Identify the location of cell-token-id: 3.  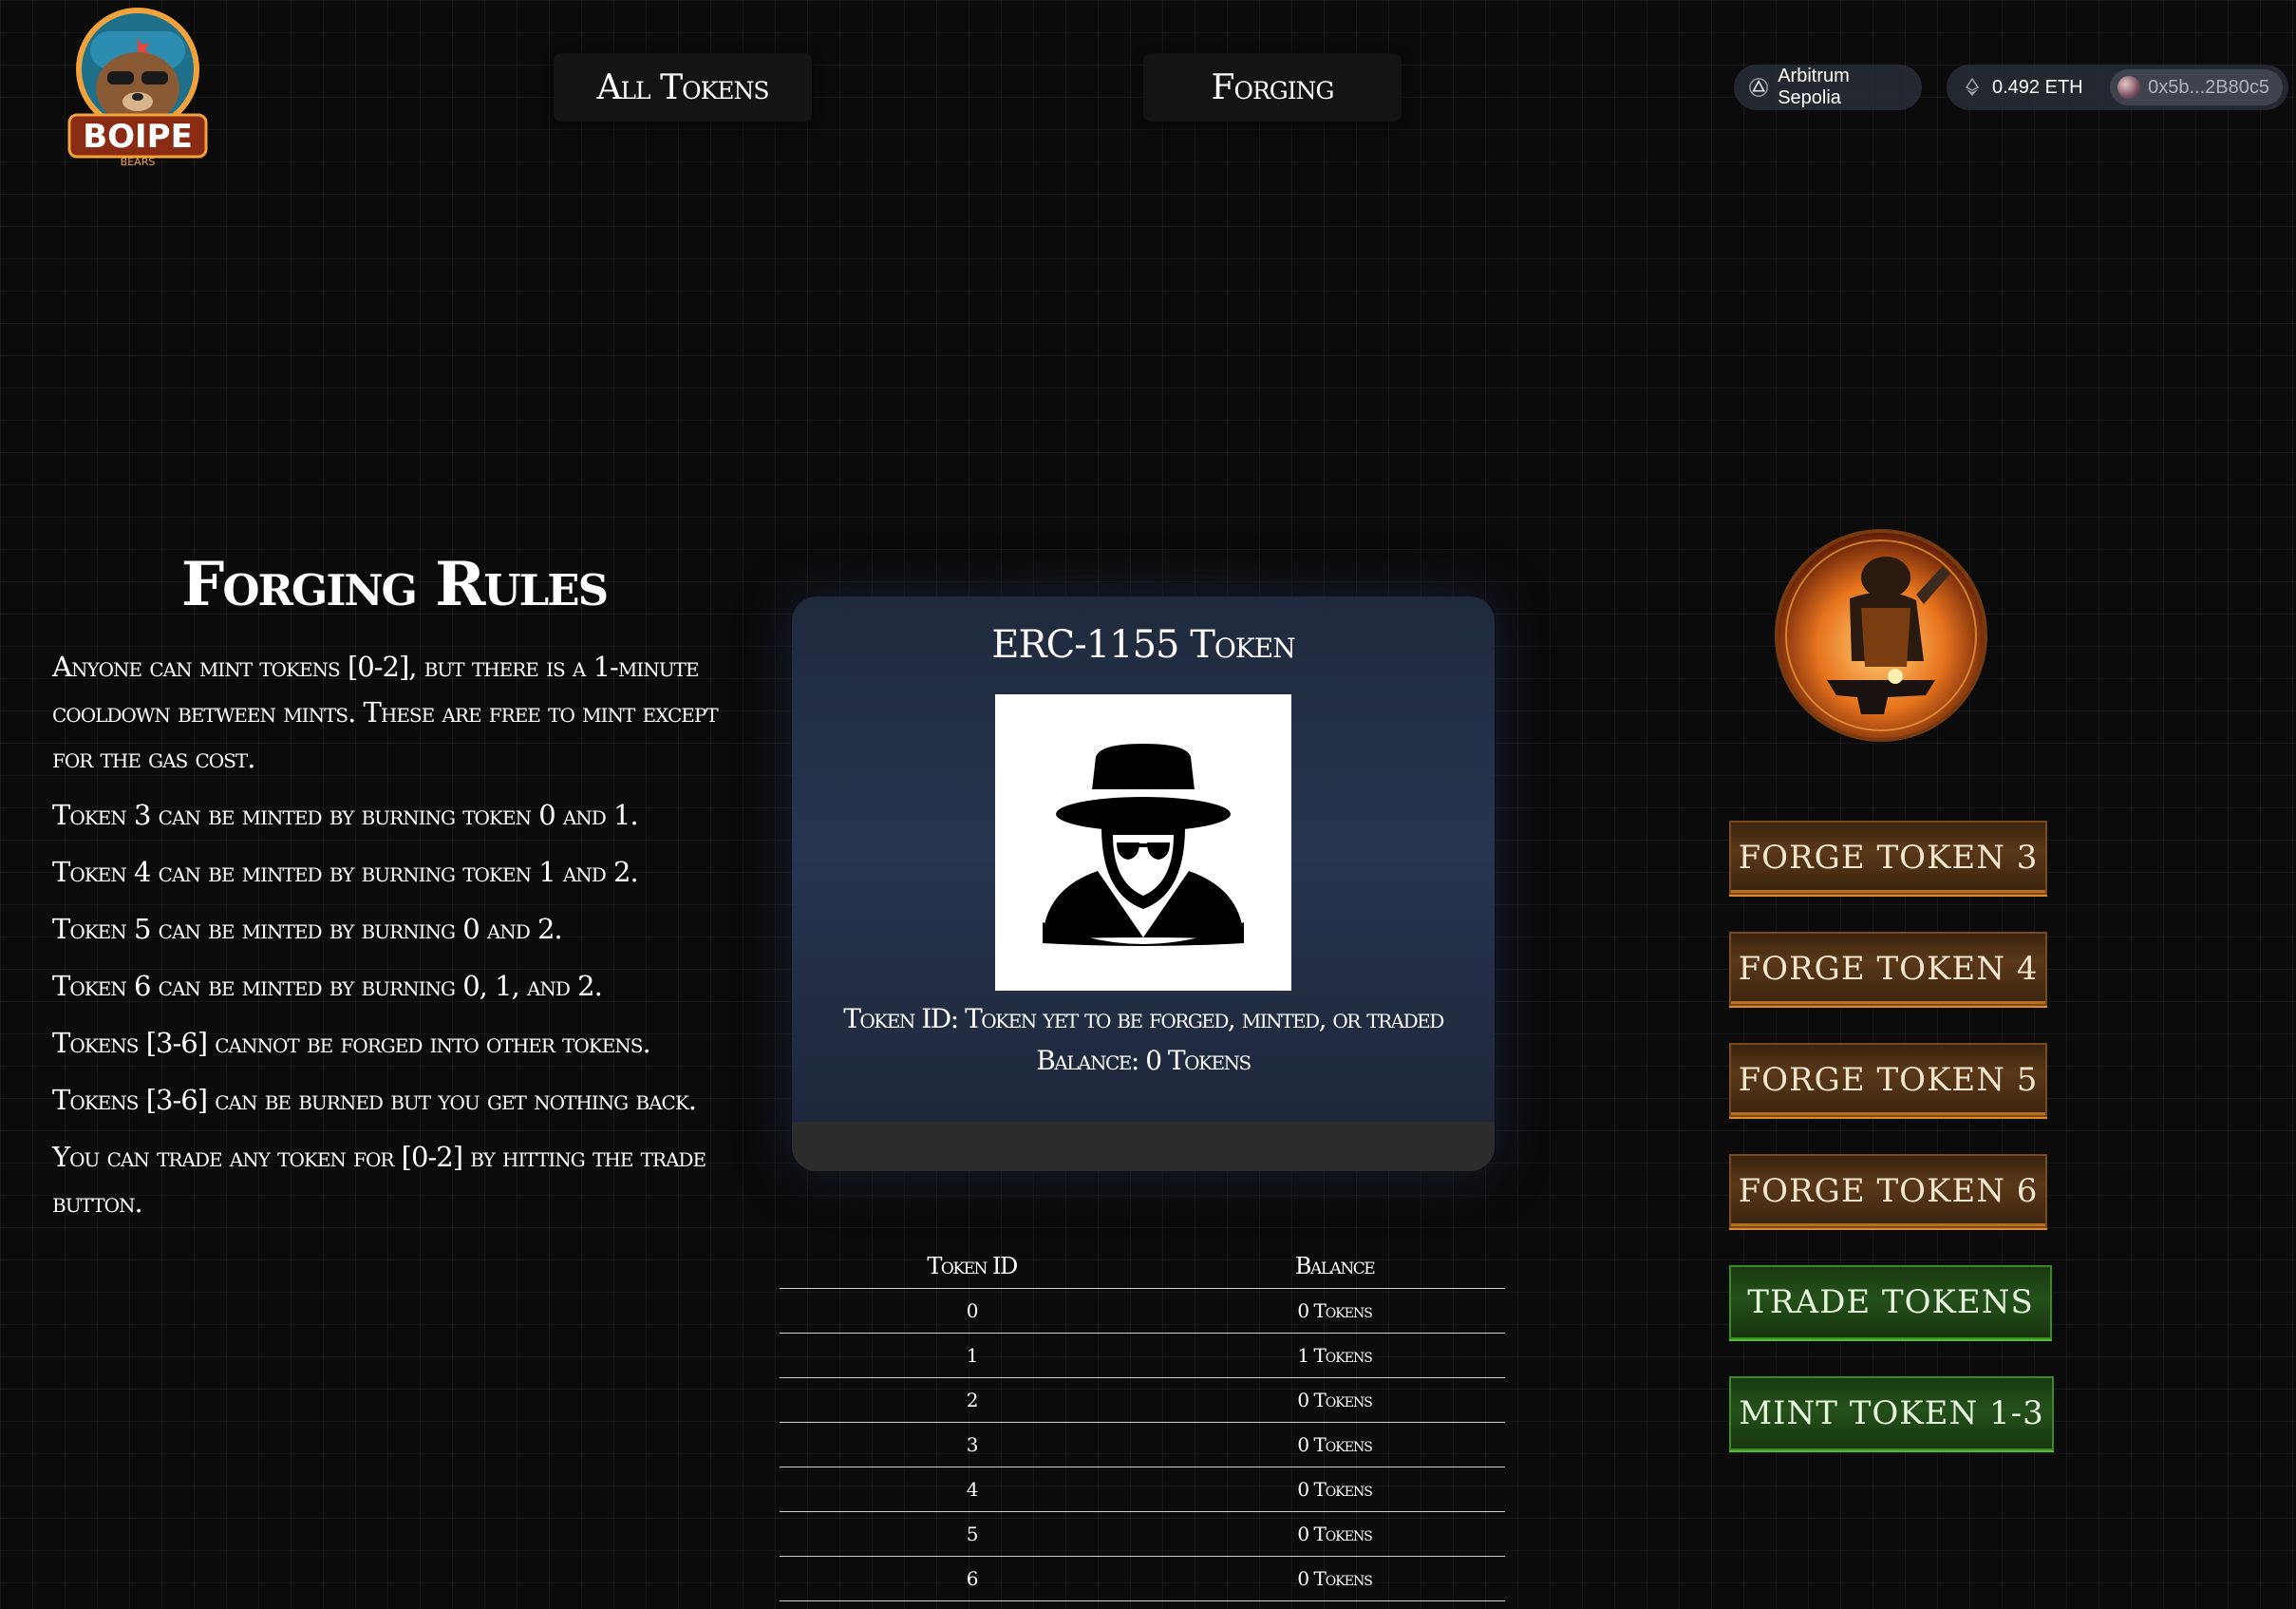
(972, 1444).